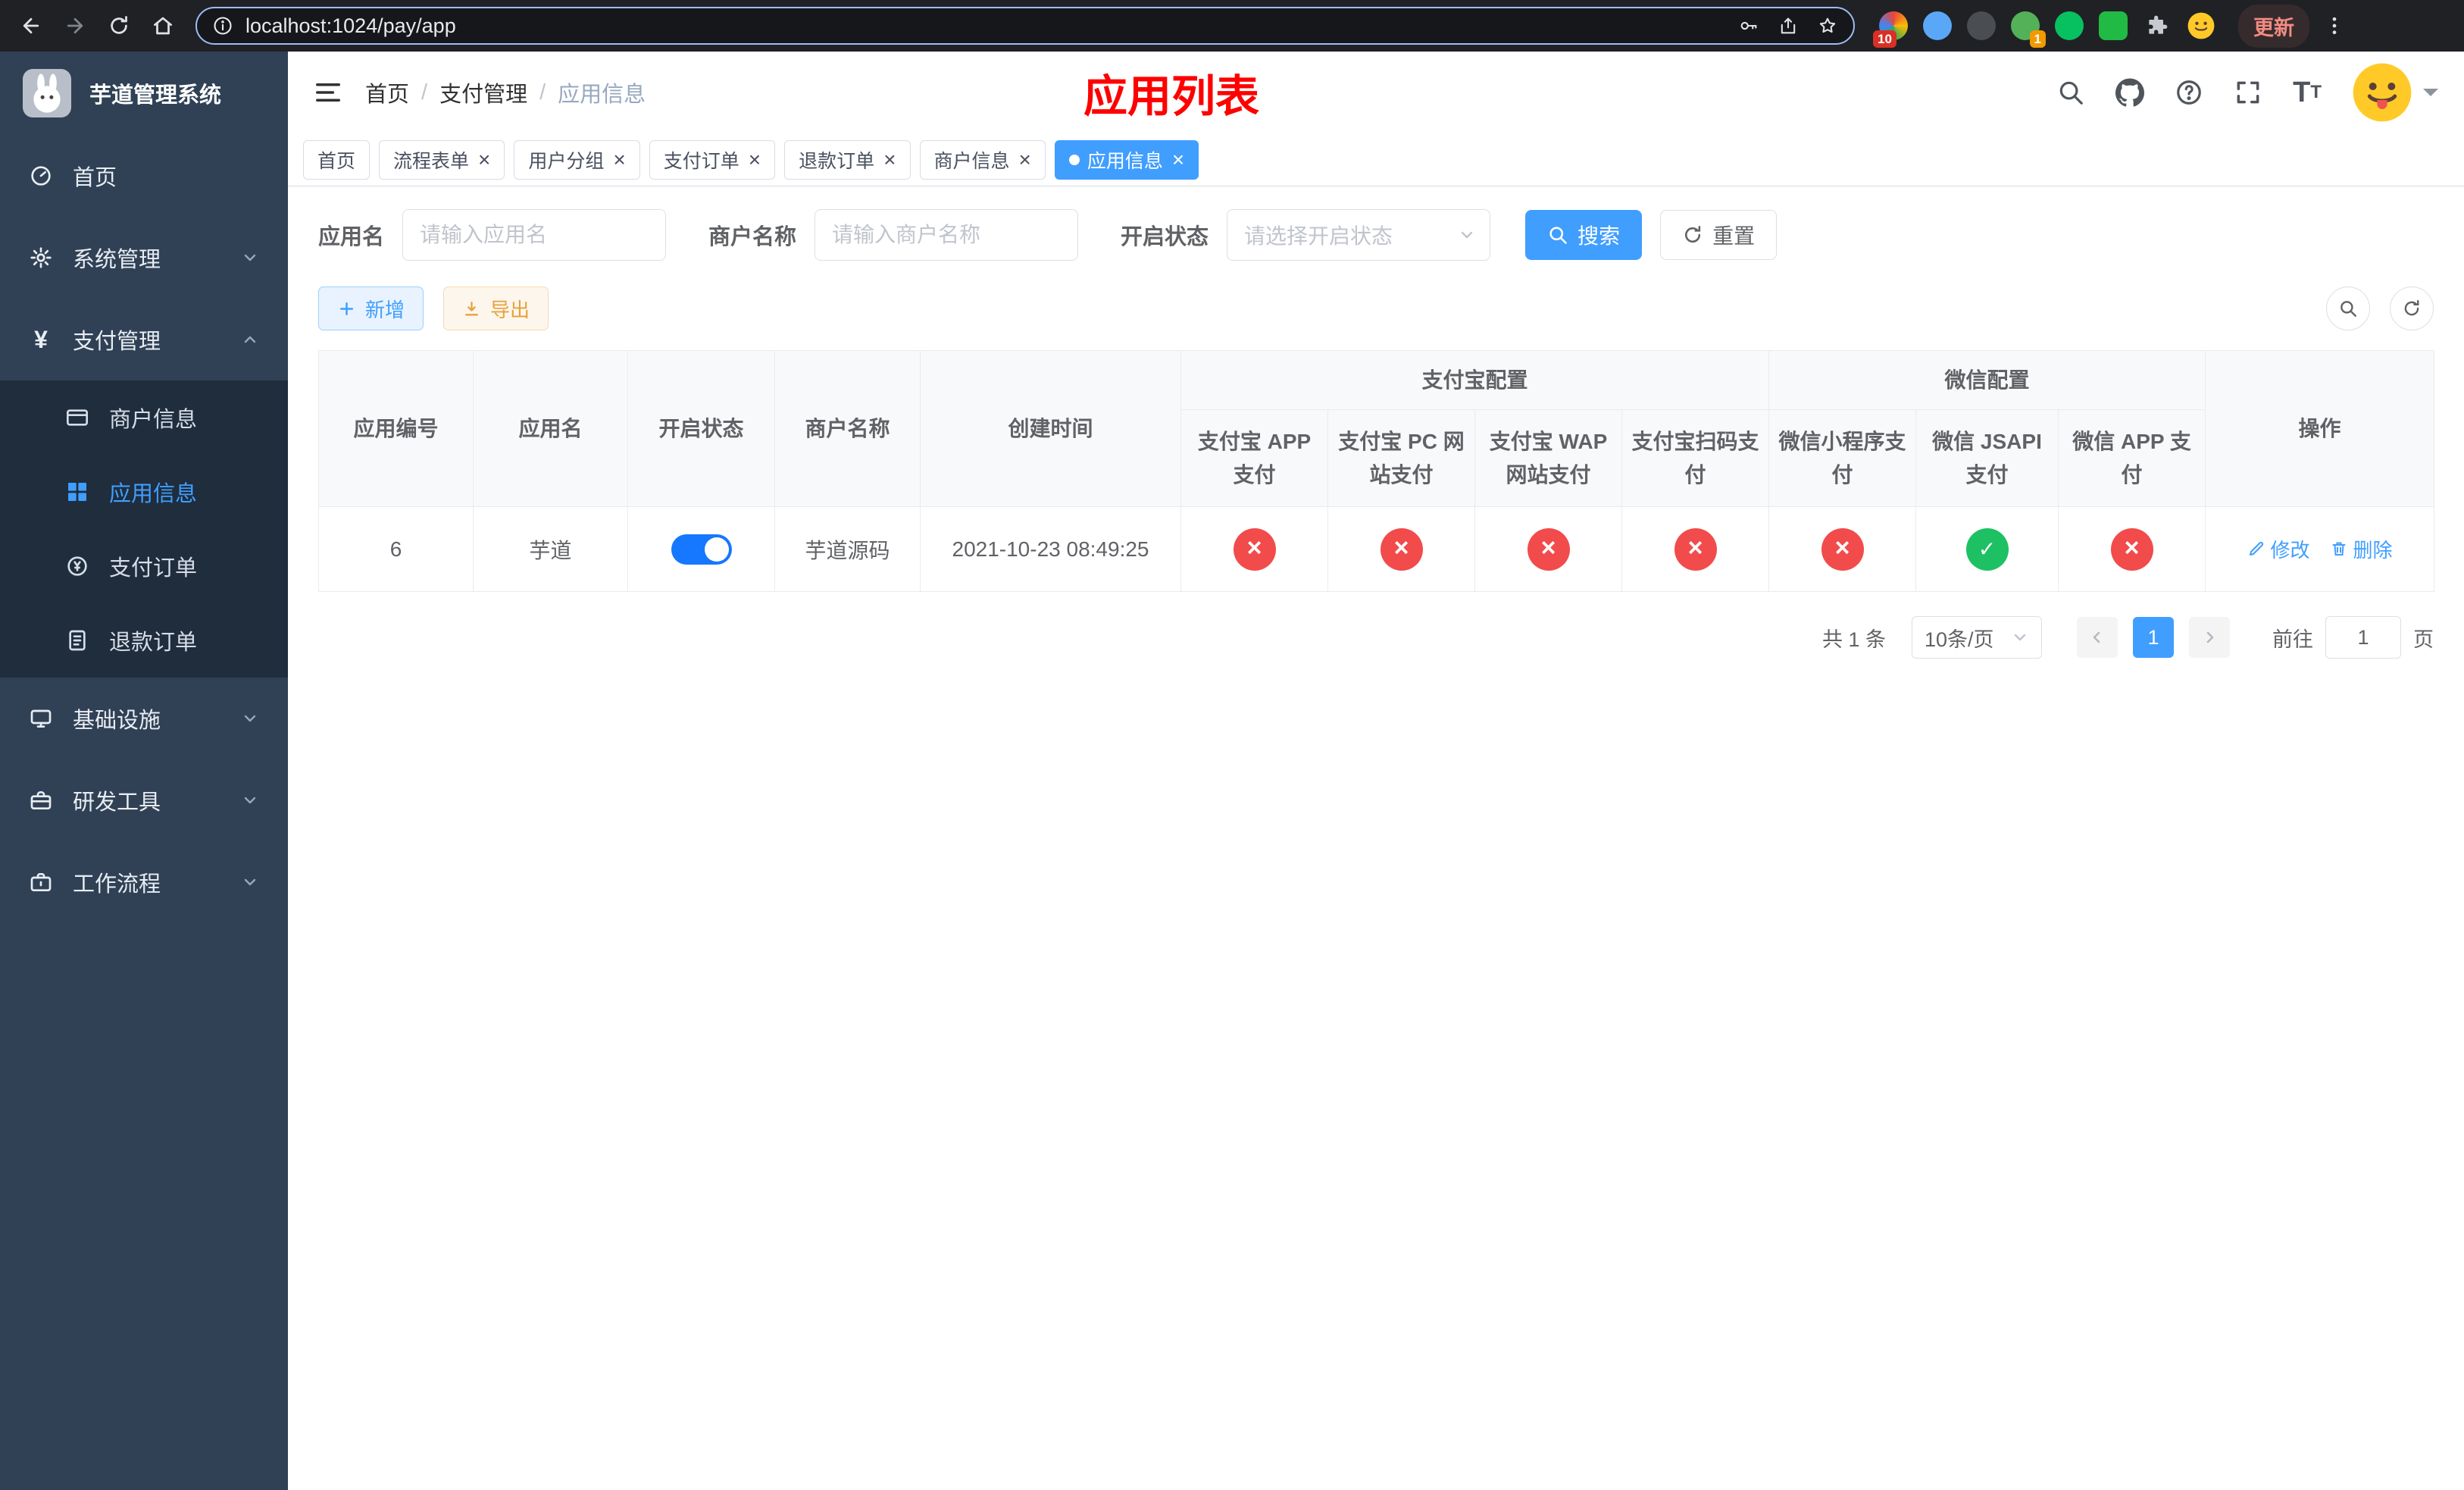 Image resolution: width=2464 pixels, height=1490 pixels. What do you see at coordinates (2113, 26) in the screenshot?
I see `extension-icon-square-green` at bounding box center [2113, 26].